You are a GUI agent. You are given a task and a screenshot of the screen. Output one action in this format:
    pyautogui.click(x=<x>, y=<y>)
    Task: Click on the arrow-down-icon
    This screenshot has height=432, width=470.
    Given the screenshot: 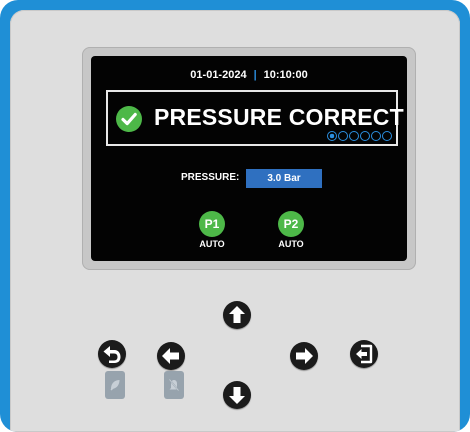 What is the action you would take?
    pyautogui.click(x=237, y=395)
    